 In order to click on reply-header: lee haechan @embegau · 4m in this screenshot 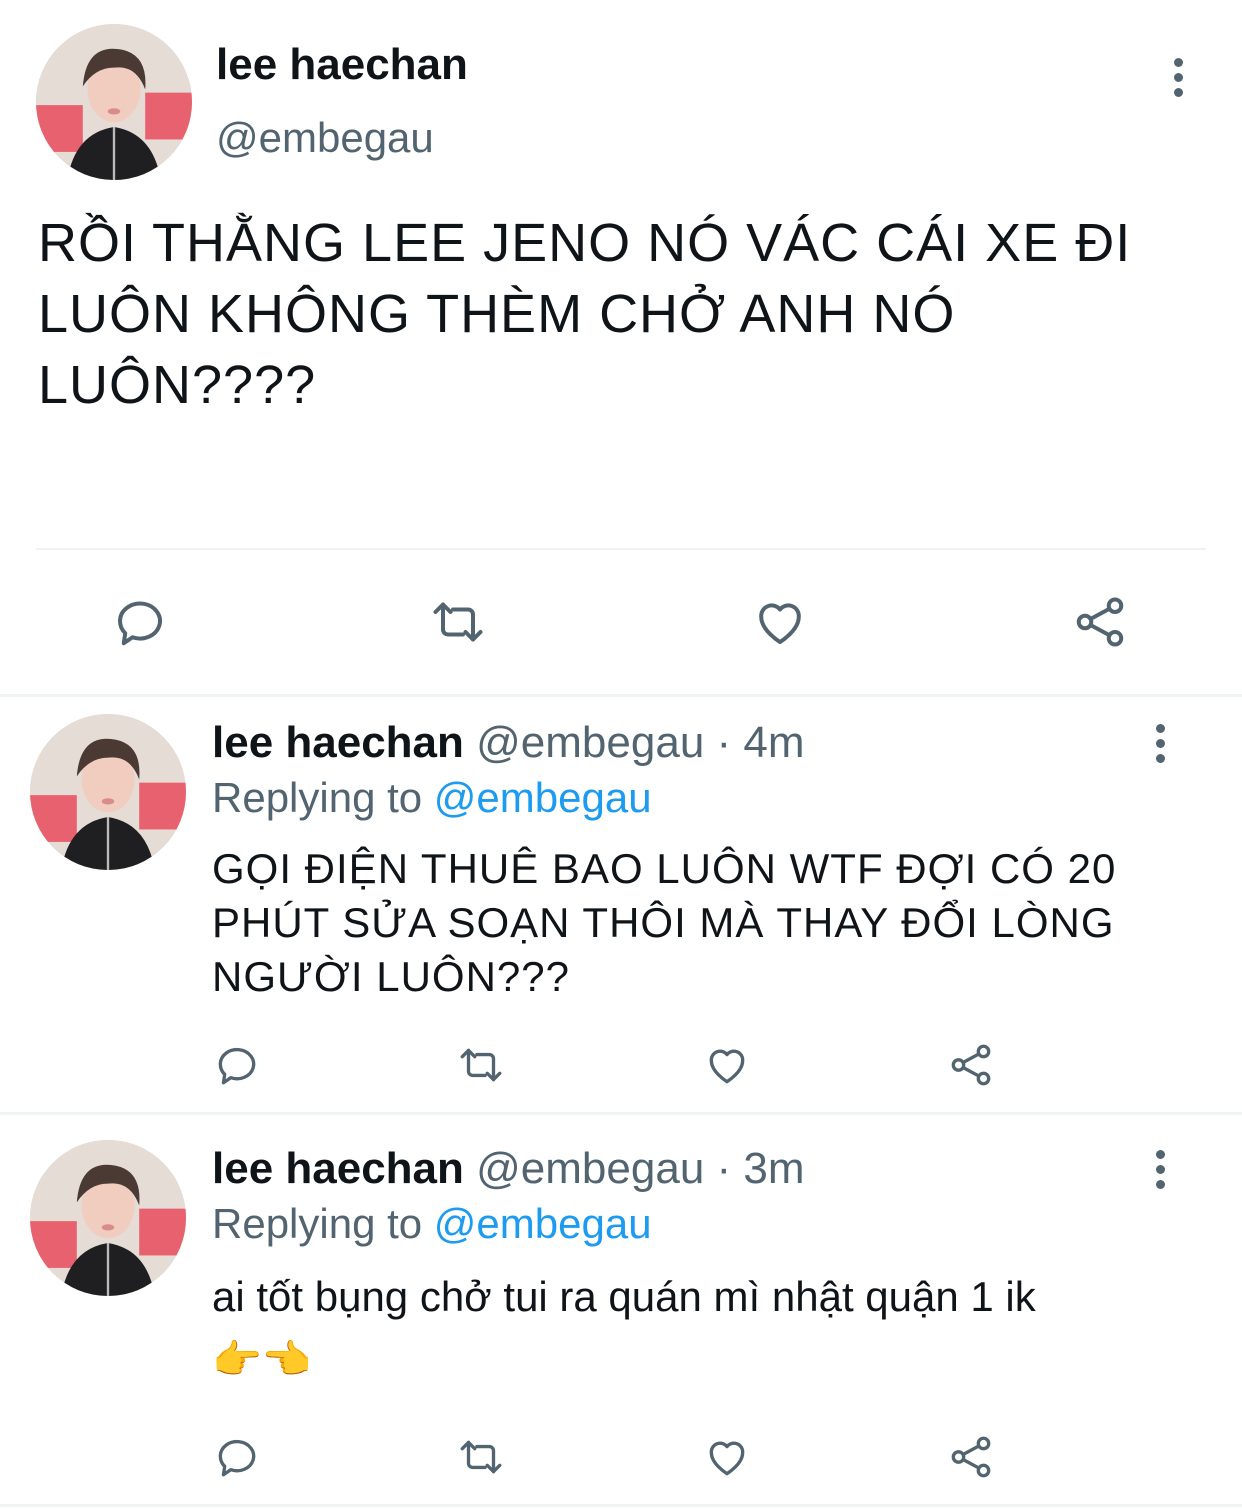, I will do `click(508, 743)`.